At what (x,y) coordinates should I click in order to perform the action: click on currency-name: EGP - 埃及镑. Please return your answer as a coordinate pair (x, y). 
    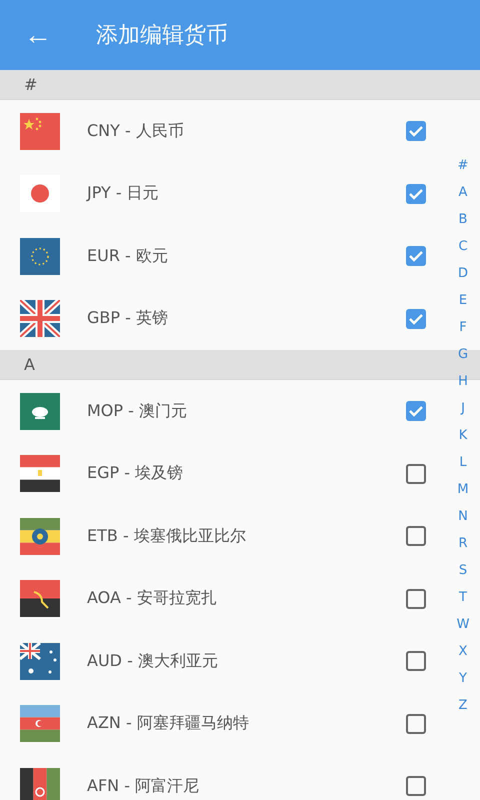
    Looking at the image, I should click on (135, 473).